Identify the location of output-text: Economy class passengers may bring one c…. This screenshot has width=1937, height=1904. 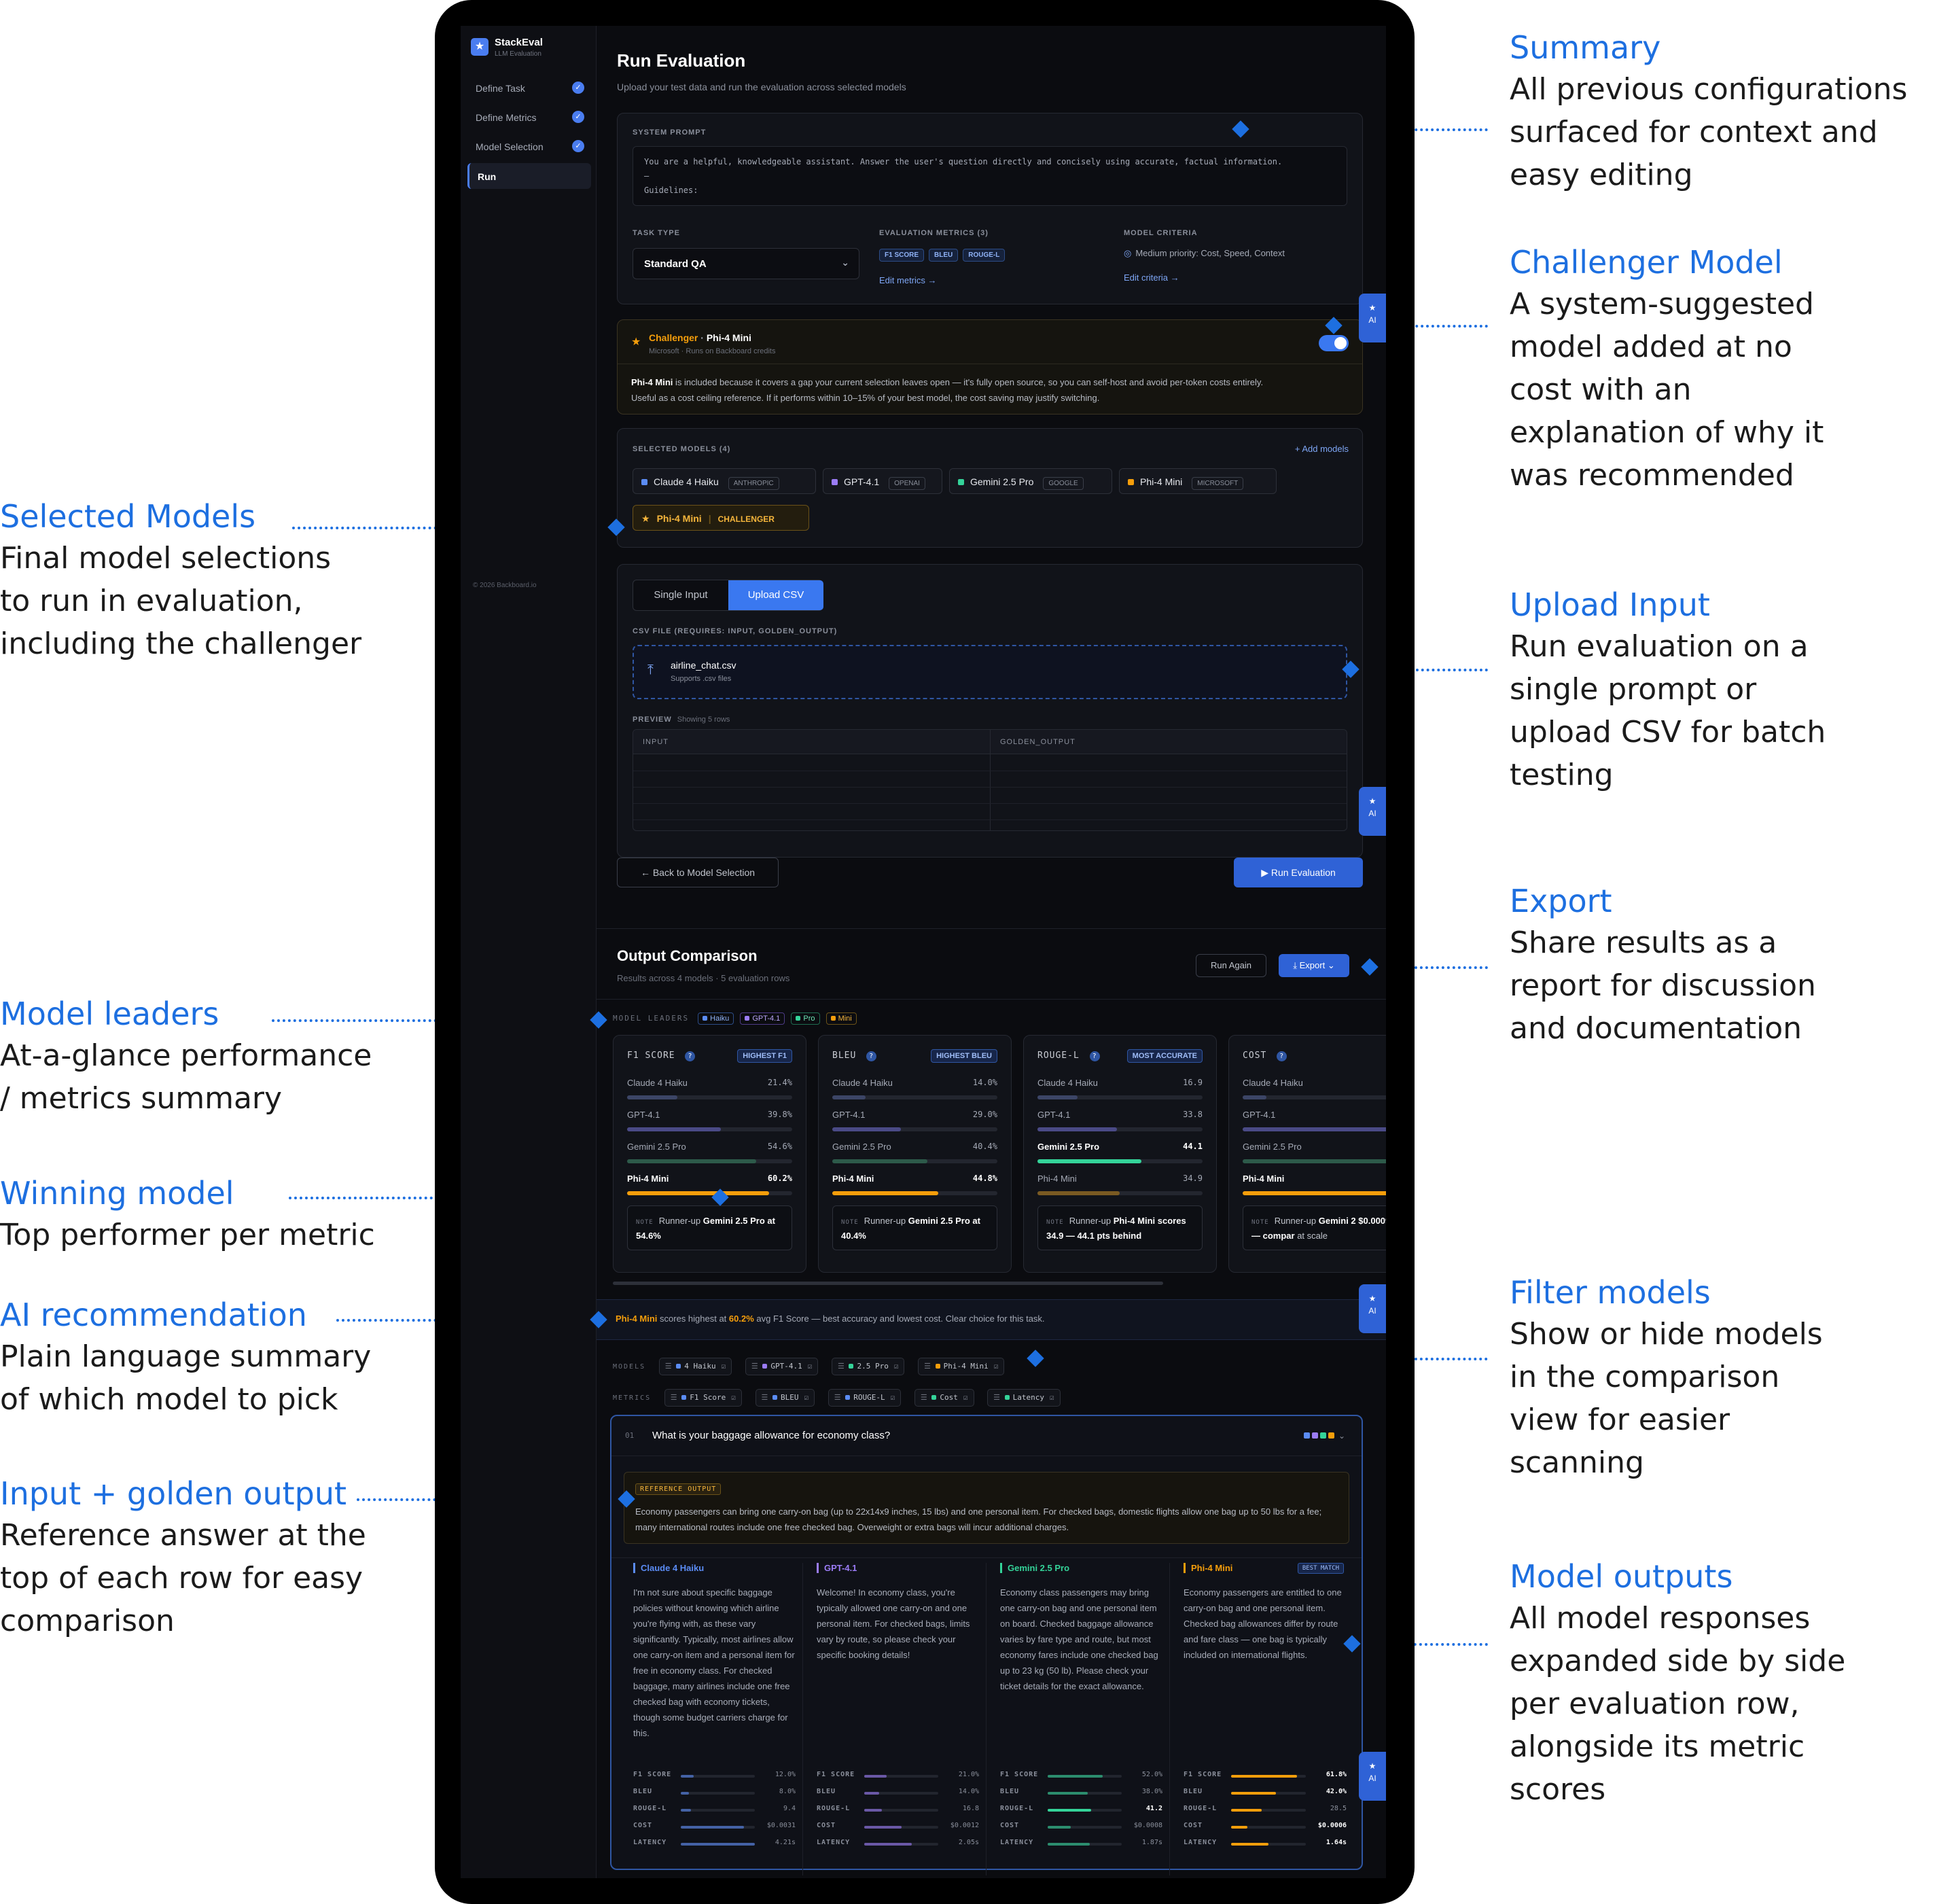
(1079, 1639).